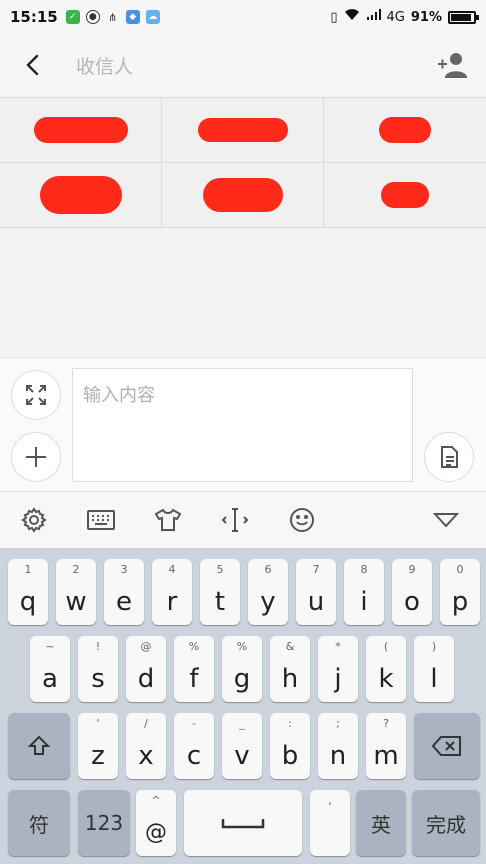 This screenshot has height=864, width=486. I want to click on done-key: 完成, so click(446, 823).